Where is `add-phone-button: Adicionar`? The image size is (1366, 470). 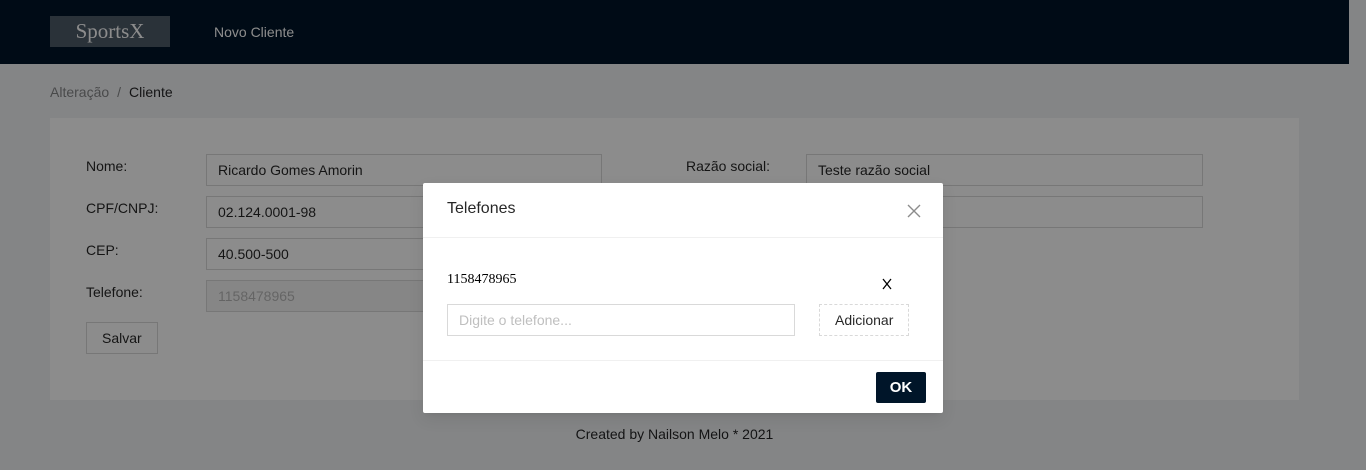
add-phone-button: Adicionar is located at coordinates (864, 320).